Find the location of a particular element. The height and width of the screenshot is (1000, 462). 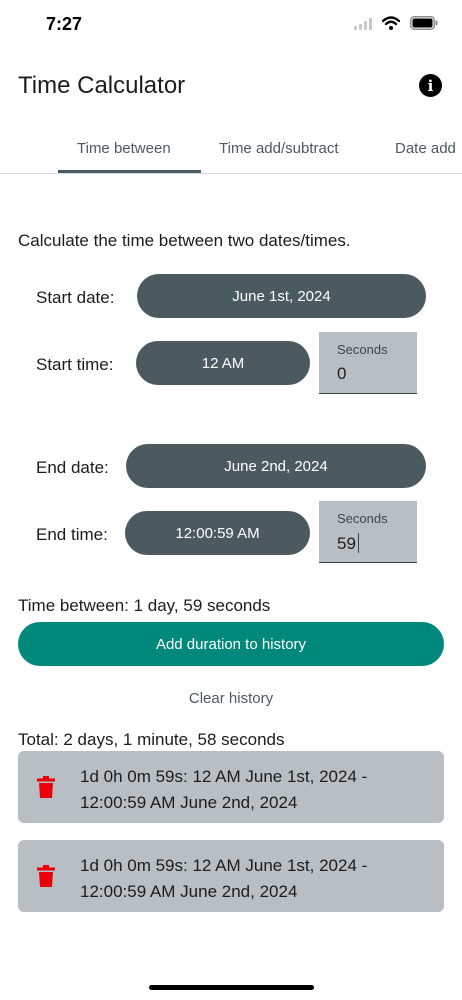

start-time-label: Start time: is located at coordinates (75, 364).